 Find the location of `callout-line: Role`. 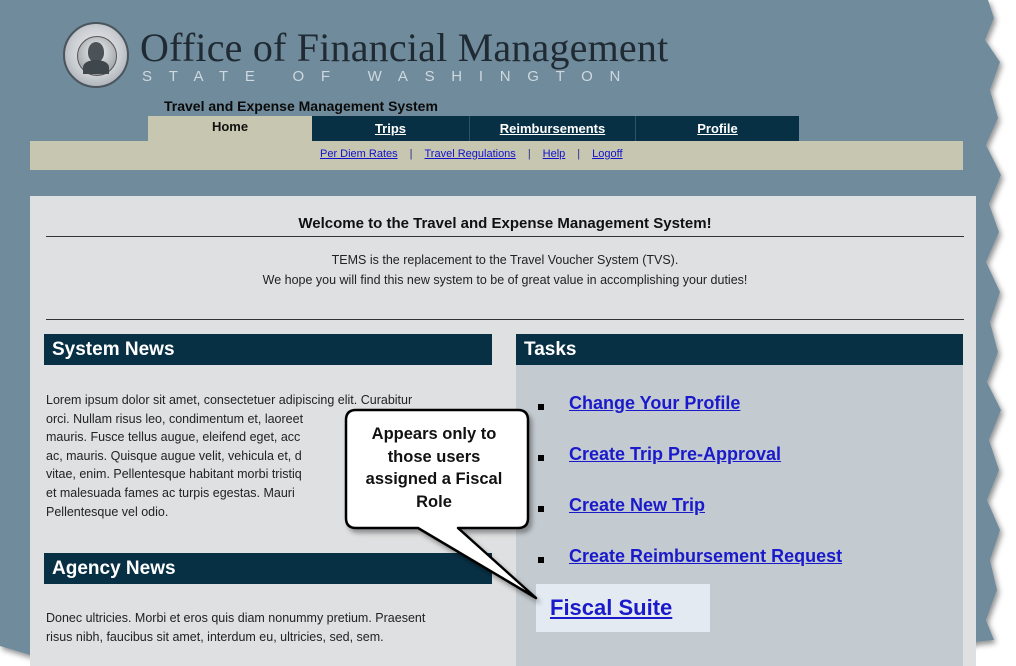

callout-line: Role is located at coordinates (434, 501).